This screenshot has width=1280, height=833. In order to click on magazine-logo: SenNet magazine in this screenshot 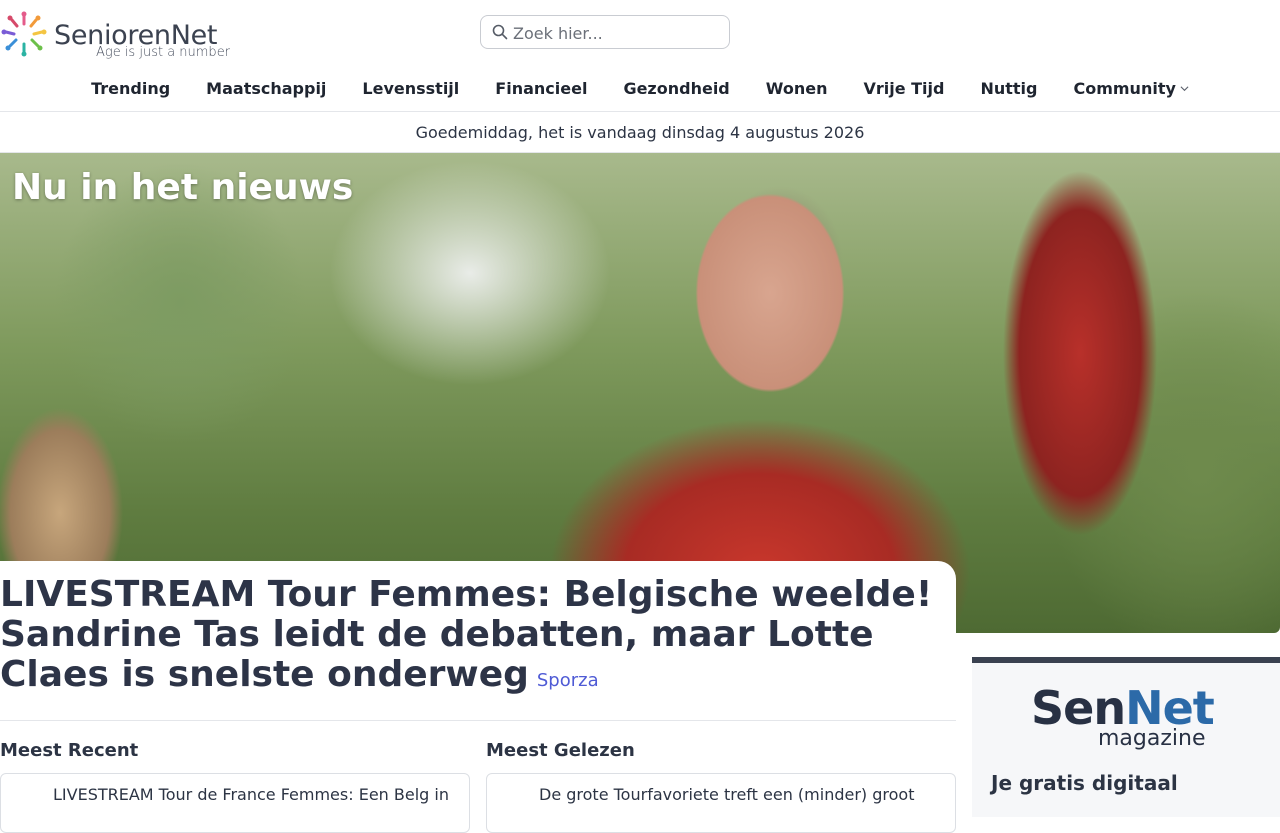, I will do `click(1131, 721)`.